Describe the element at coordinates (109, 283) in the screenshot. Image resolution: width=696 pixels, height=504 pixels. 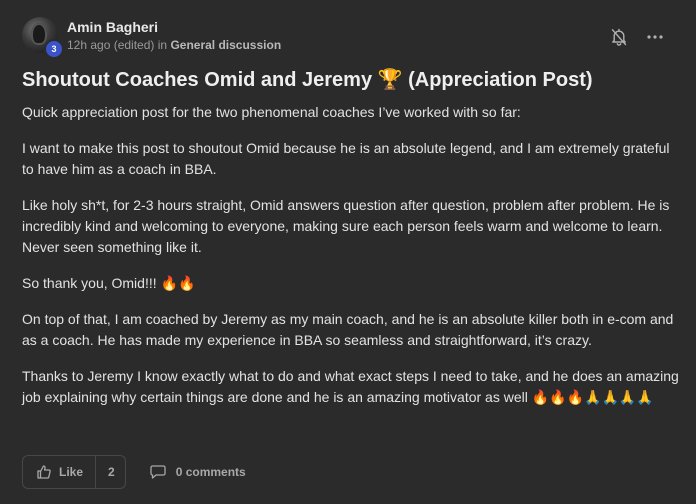
I see `post-paragraph: So thank you, Omid!!! 🔥🔥` at that location.